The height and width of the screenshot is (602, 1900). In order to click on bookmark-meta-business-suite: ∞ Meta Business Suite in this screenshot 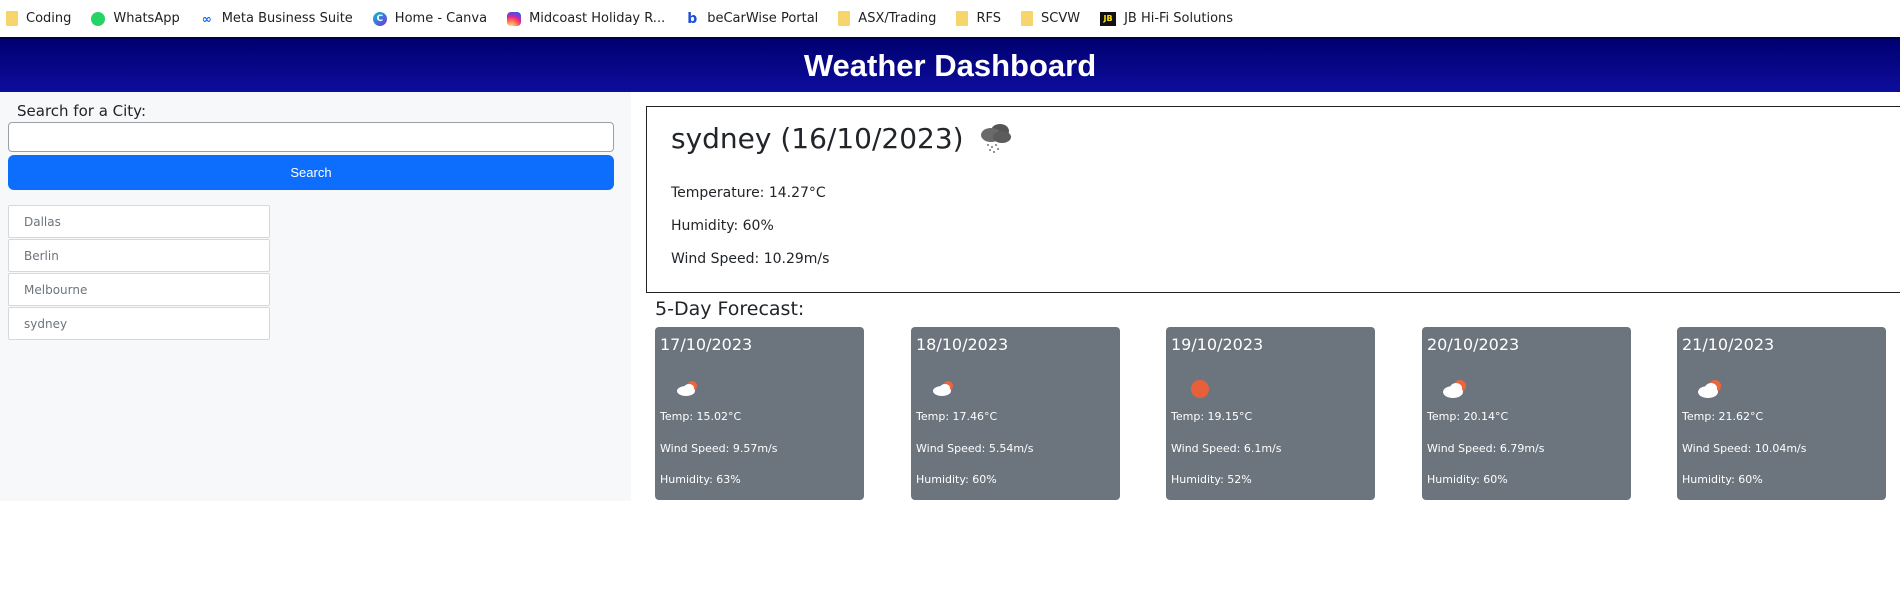, I will do `click(276, 18)`.